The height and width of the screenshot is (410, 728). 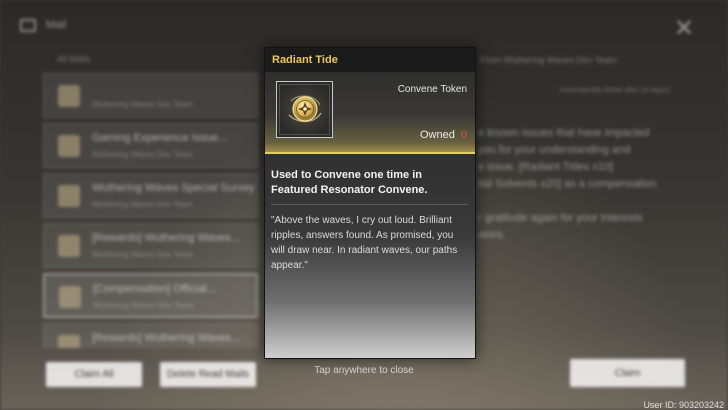 What do you see at coordinates (94, 374) in the screenshot?
I see `claim-all-button: Claim All` at bounding box center [94, 374].